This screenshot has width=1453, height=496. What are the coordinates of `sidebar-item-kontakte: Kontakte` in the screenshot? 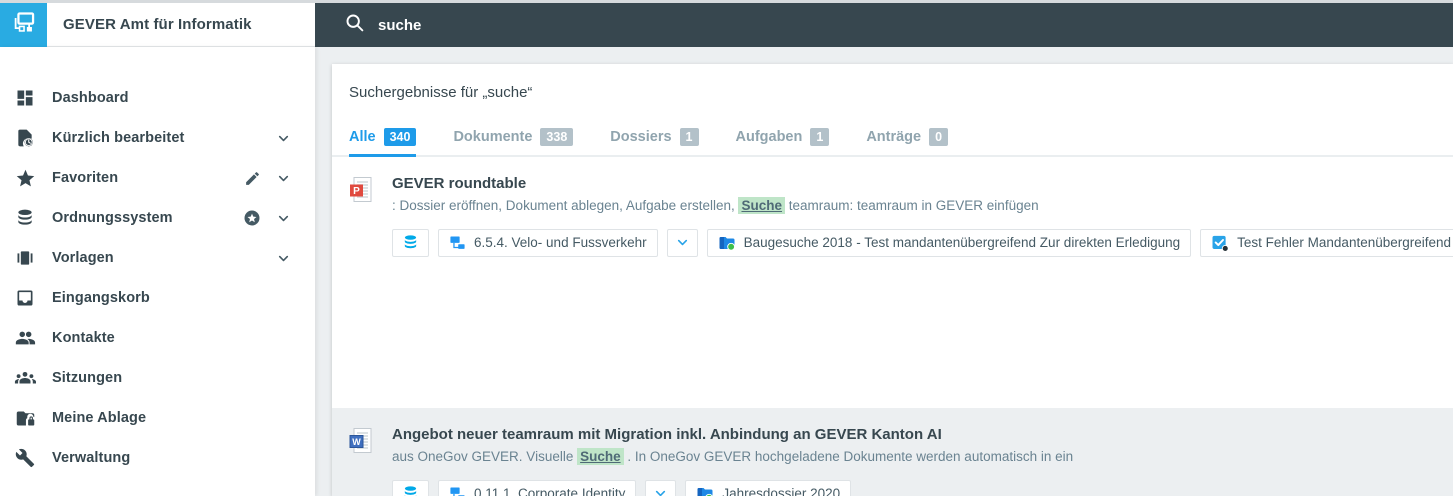 It's located at (157, 338).